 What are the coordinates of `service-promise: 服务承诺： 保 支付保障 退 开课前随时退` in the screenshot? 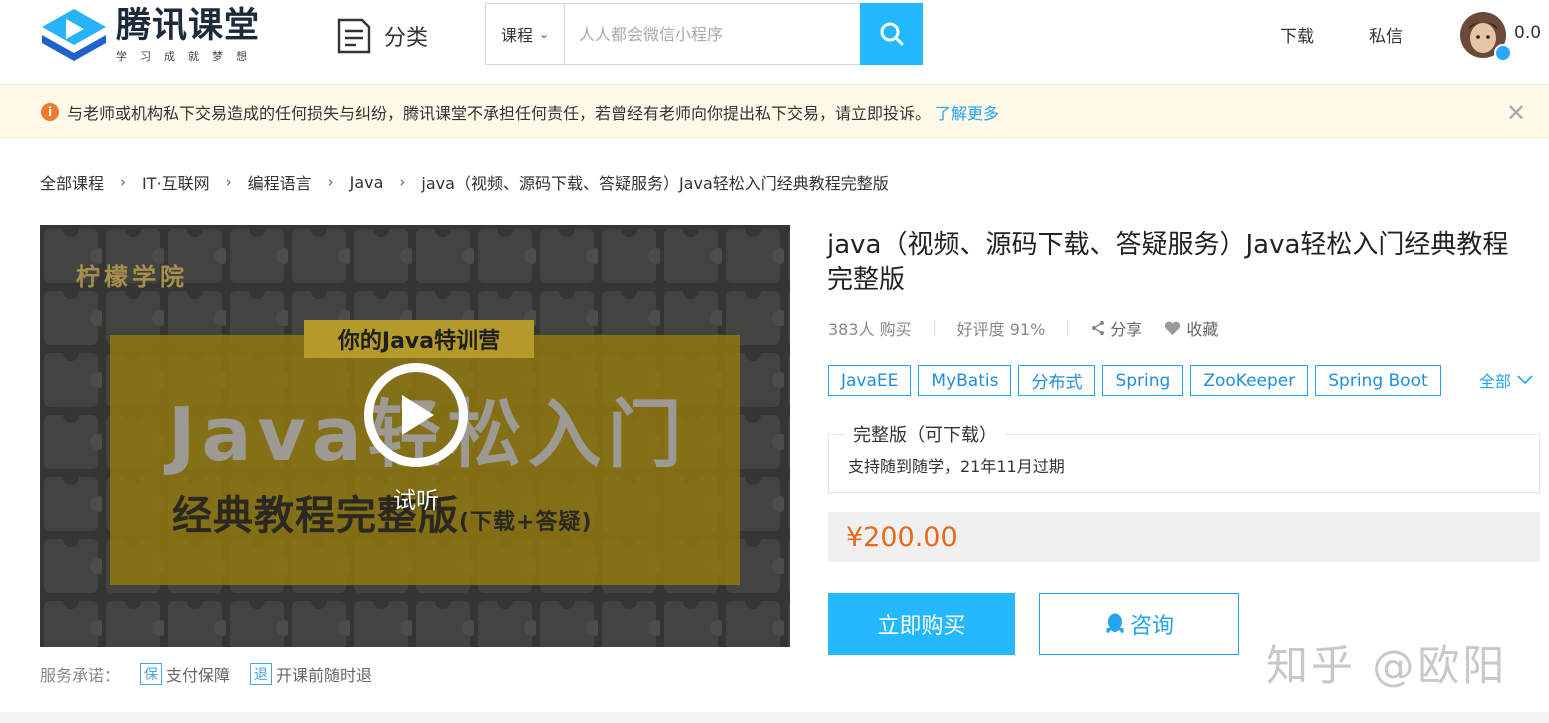 It's located at (206, 674).